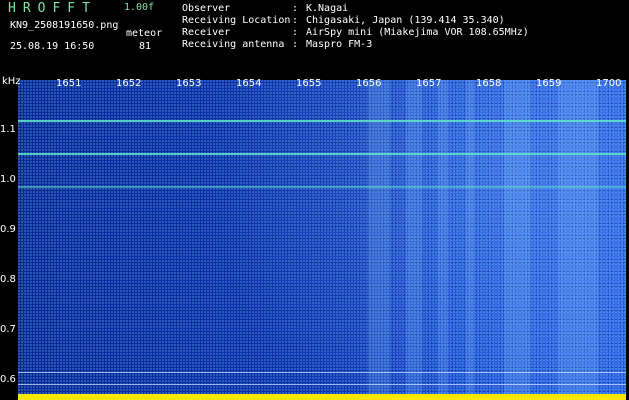 This screenshot has width=629, height=400. What do you see at coordinates (8, 129) in the screenshot?
I see `freq-tick: 1.1` at bounding box center [8, 129].